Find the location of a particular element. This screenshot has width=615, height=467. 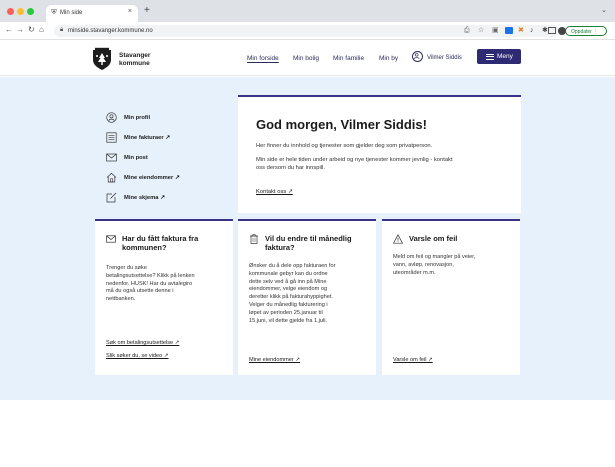

home-icon is located at coordinates (111, 177).